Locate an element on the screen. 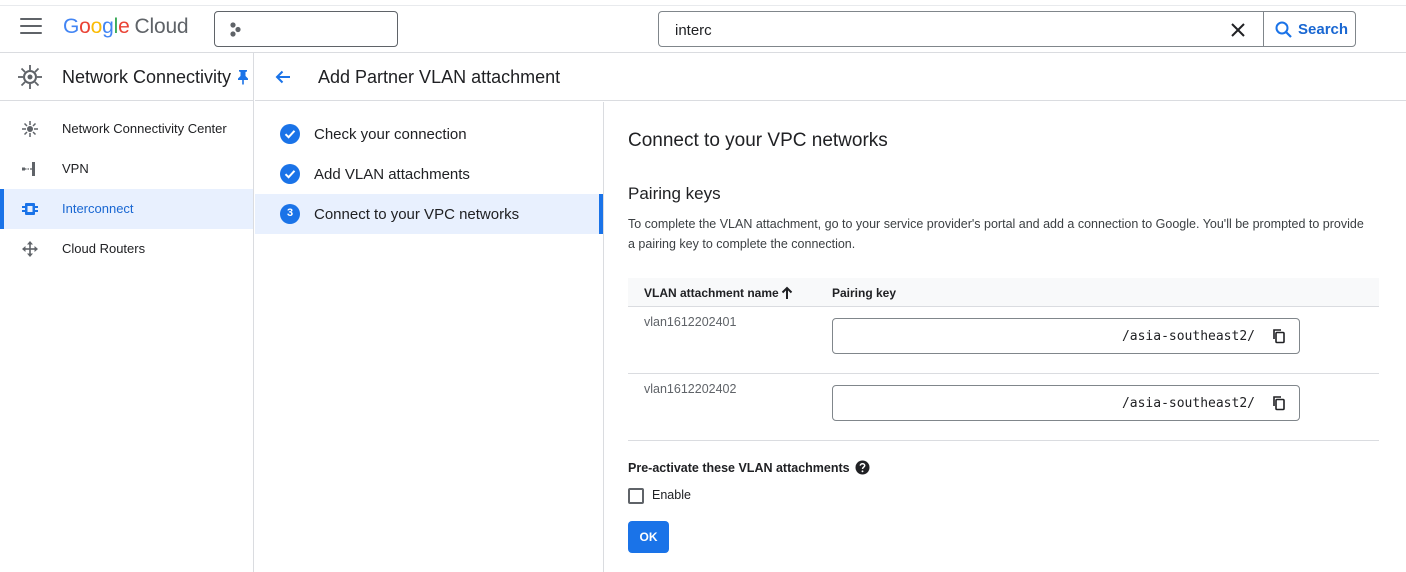  top-rule is located at coordinates (703, 5).